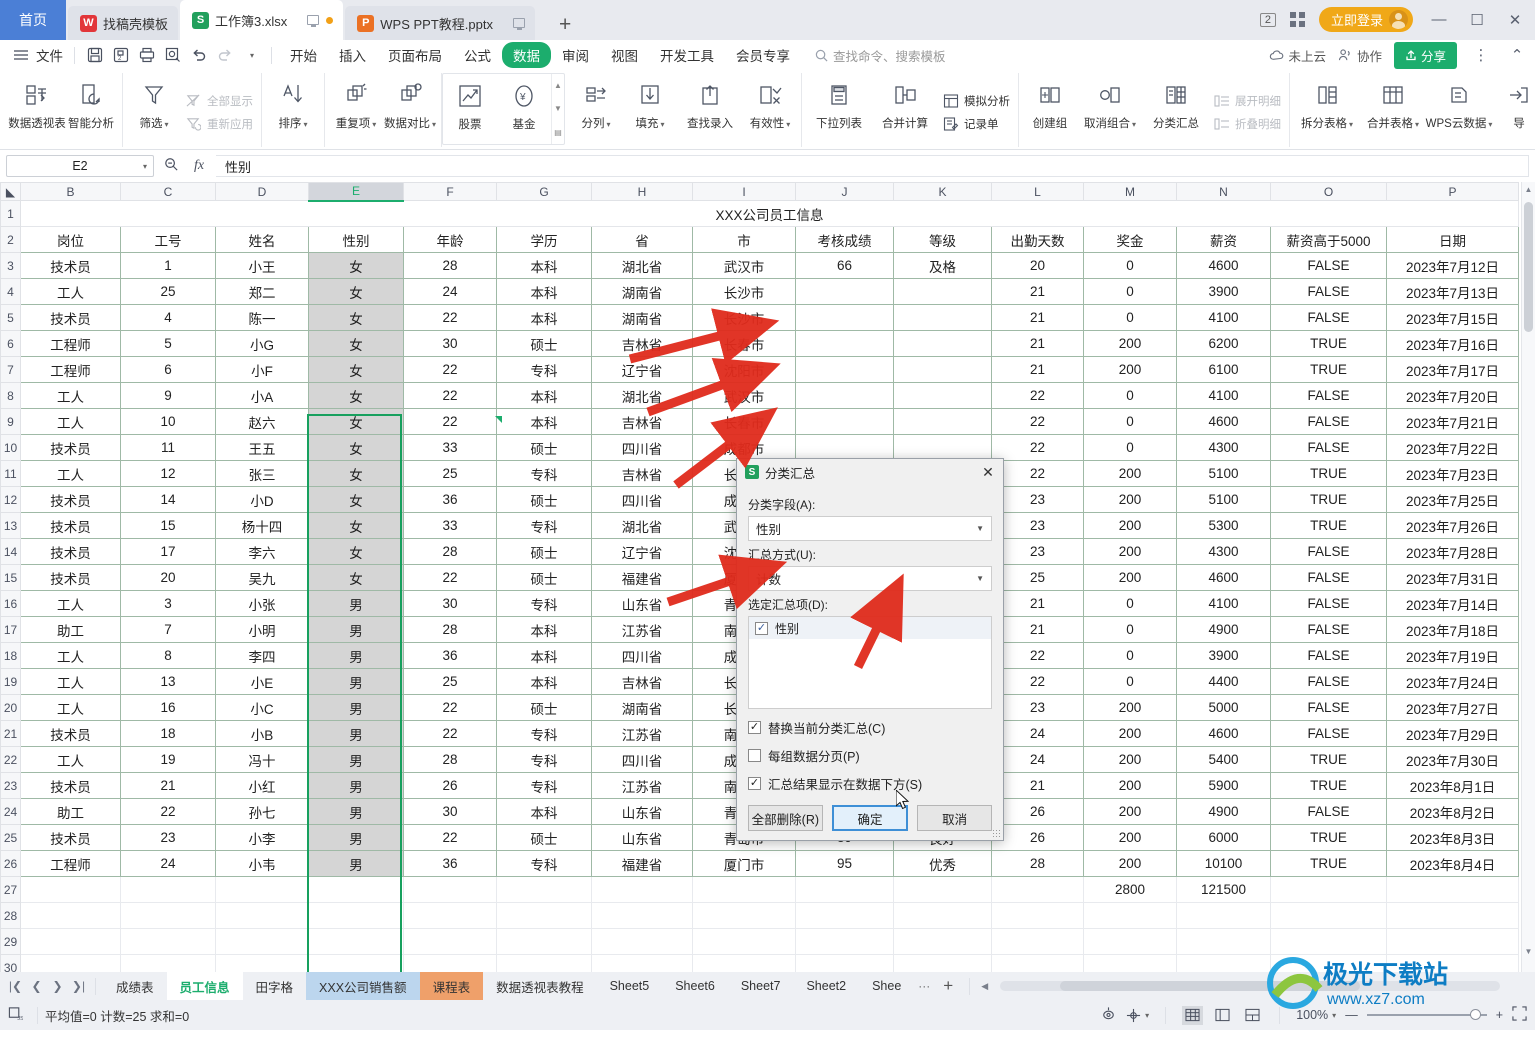 This screenshot has height=1040, width=1535. I want to click on table-cell: 硕士, so click(544, 707).